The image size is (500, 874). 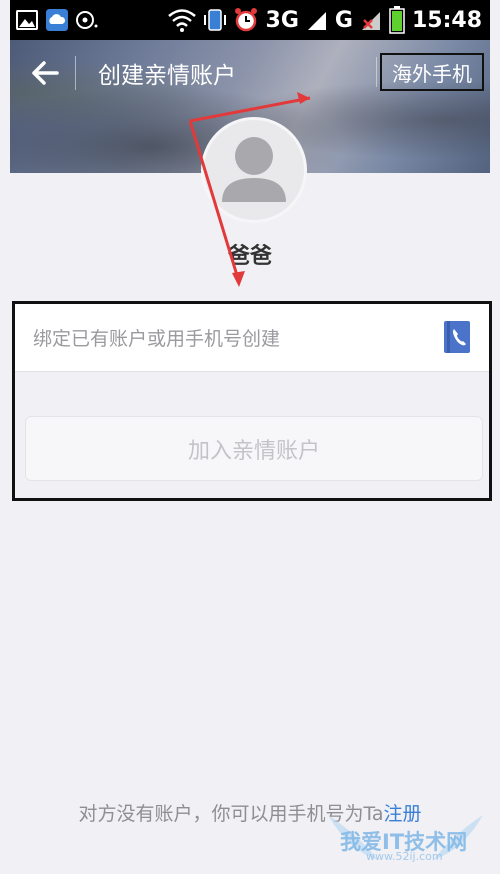 What do you see at coordinates (404, 856) in the screenshot?
I see `watermark-url: www.52ij.com` at bounding box center [404, 856].